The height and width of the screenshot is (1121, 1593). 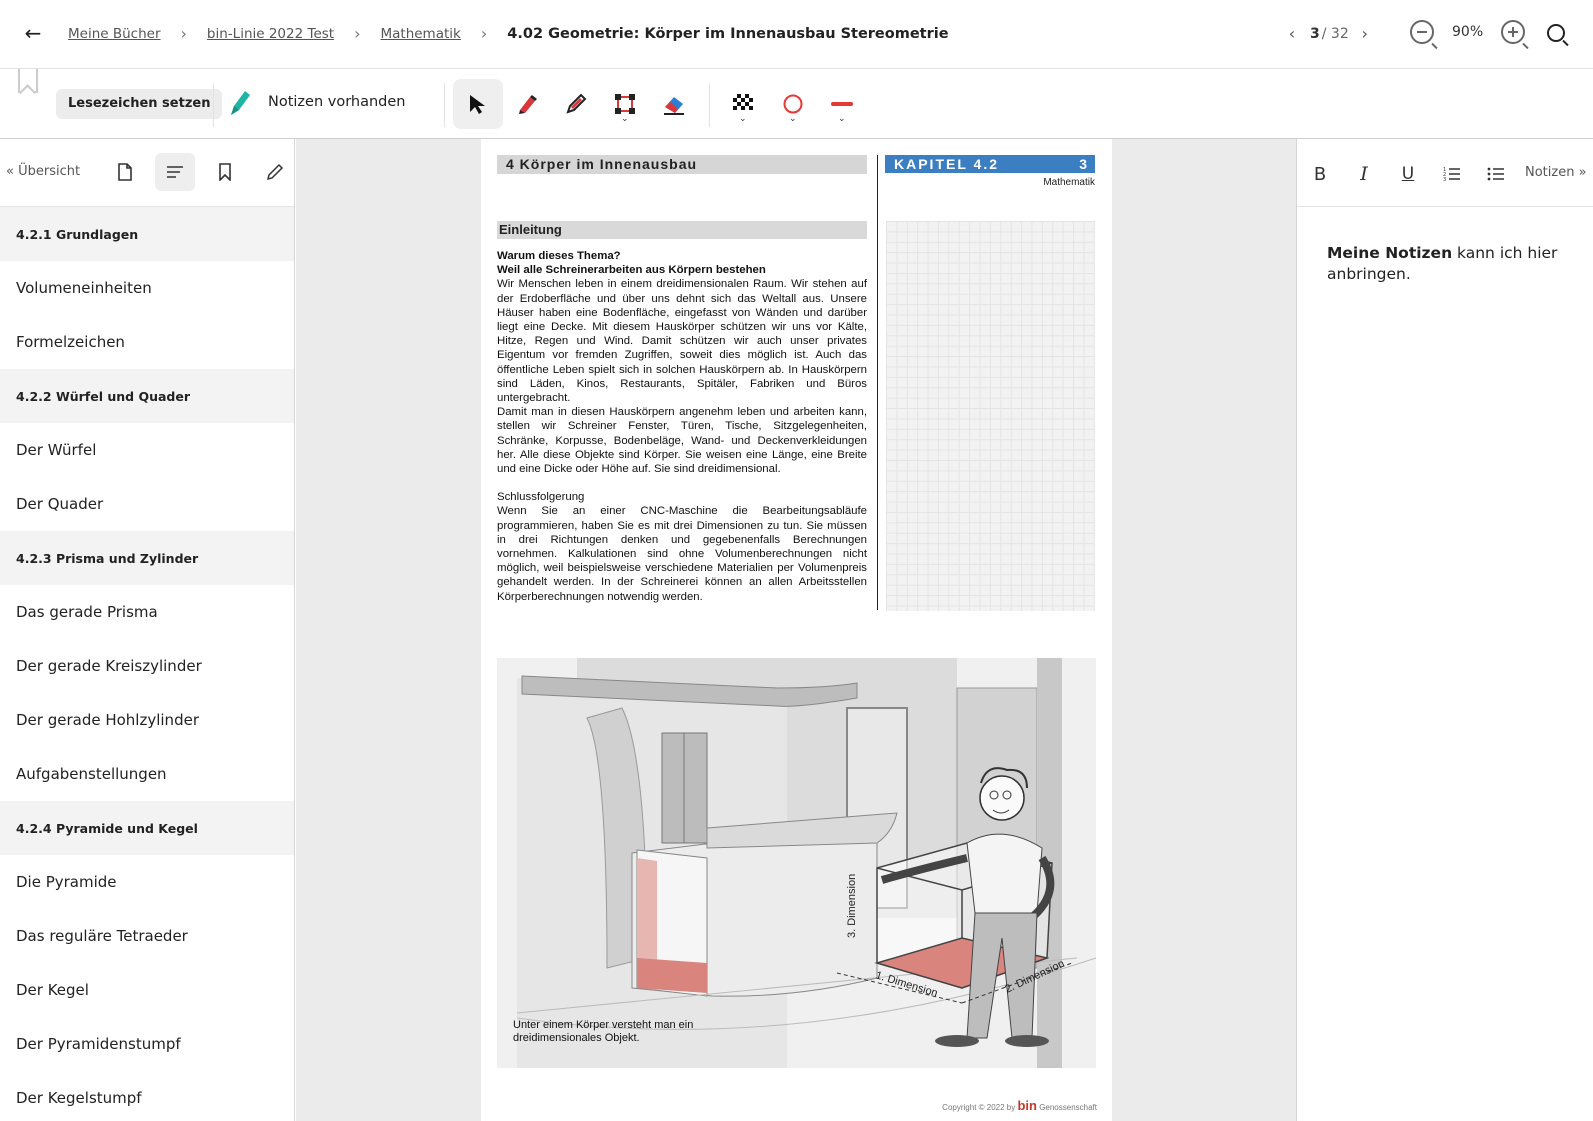 I want to click on marker-tool, so click(x=527, y=104).